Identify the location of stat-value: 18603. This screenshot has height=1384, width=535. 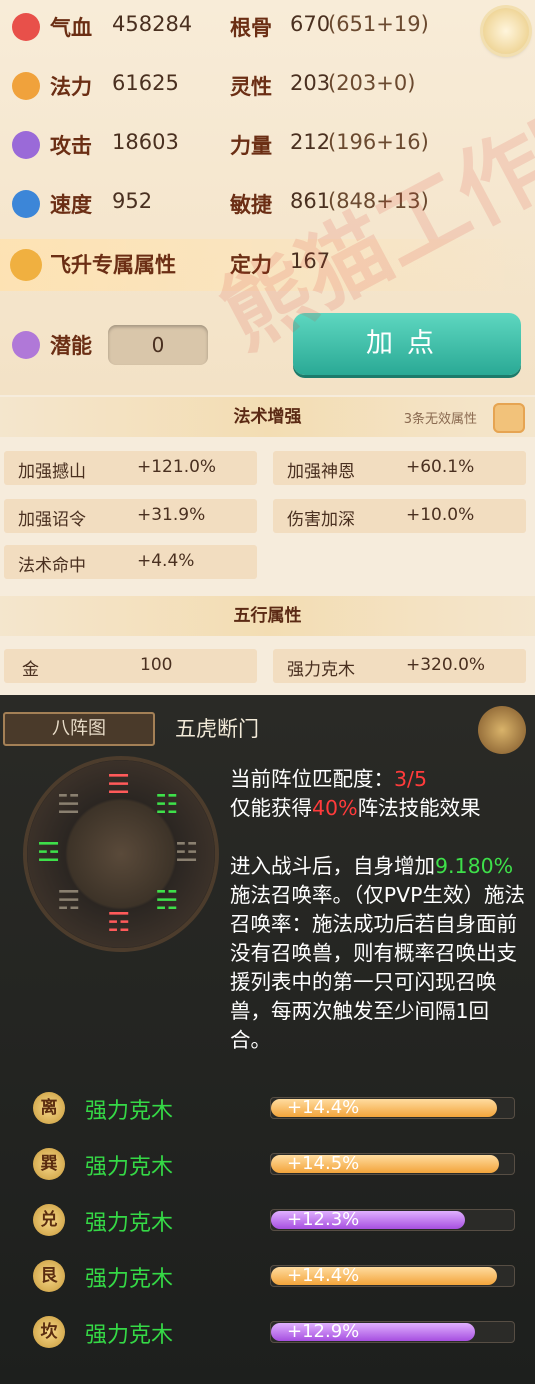
(145, 142).